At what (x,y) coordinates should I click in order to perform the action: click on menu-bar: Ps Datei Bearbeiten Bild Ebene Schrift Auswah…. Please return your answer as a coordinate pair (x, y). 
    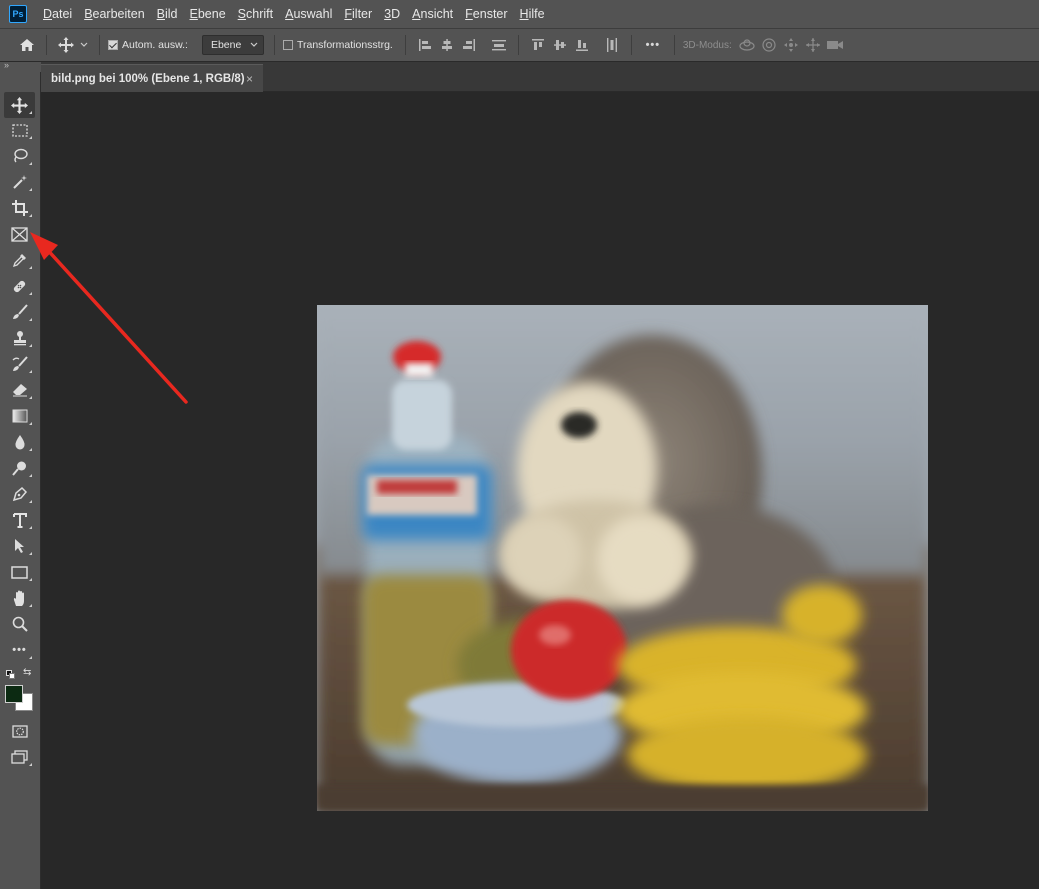
    Looking at the image, I should click on (519, 14).